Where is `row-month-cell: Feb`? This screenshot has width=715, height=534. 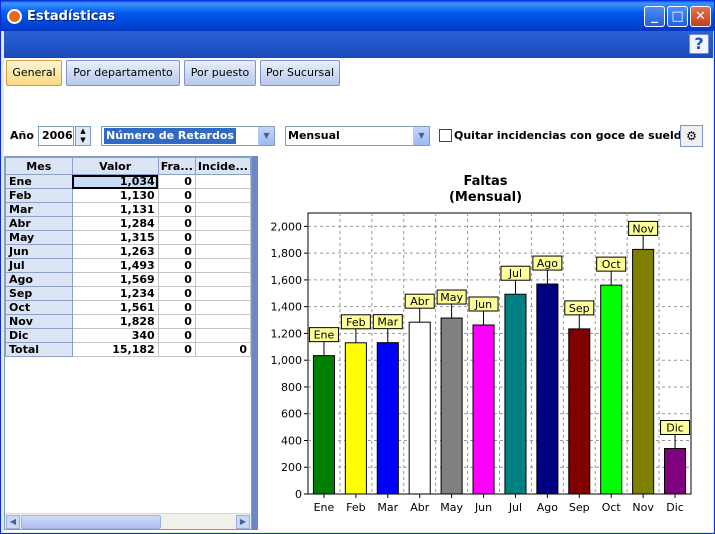
row-month-cell: Feb is located at coordinates (39, 195).